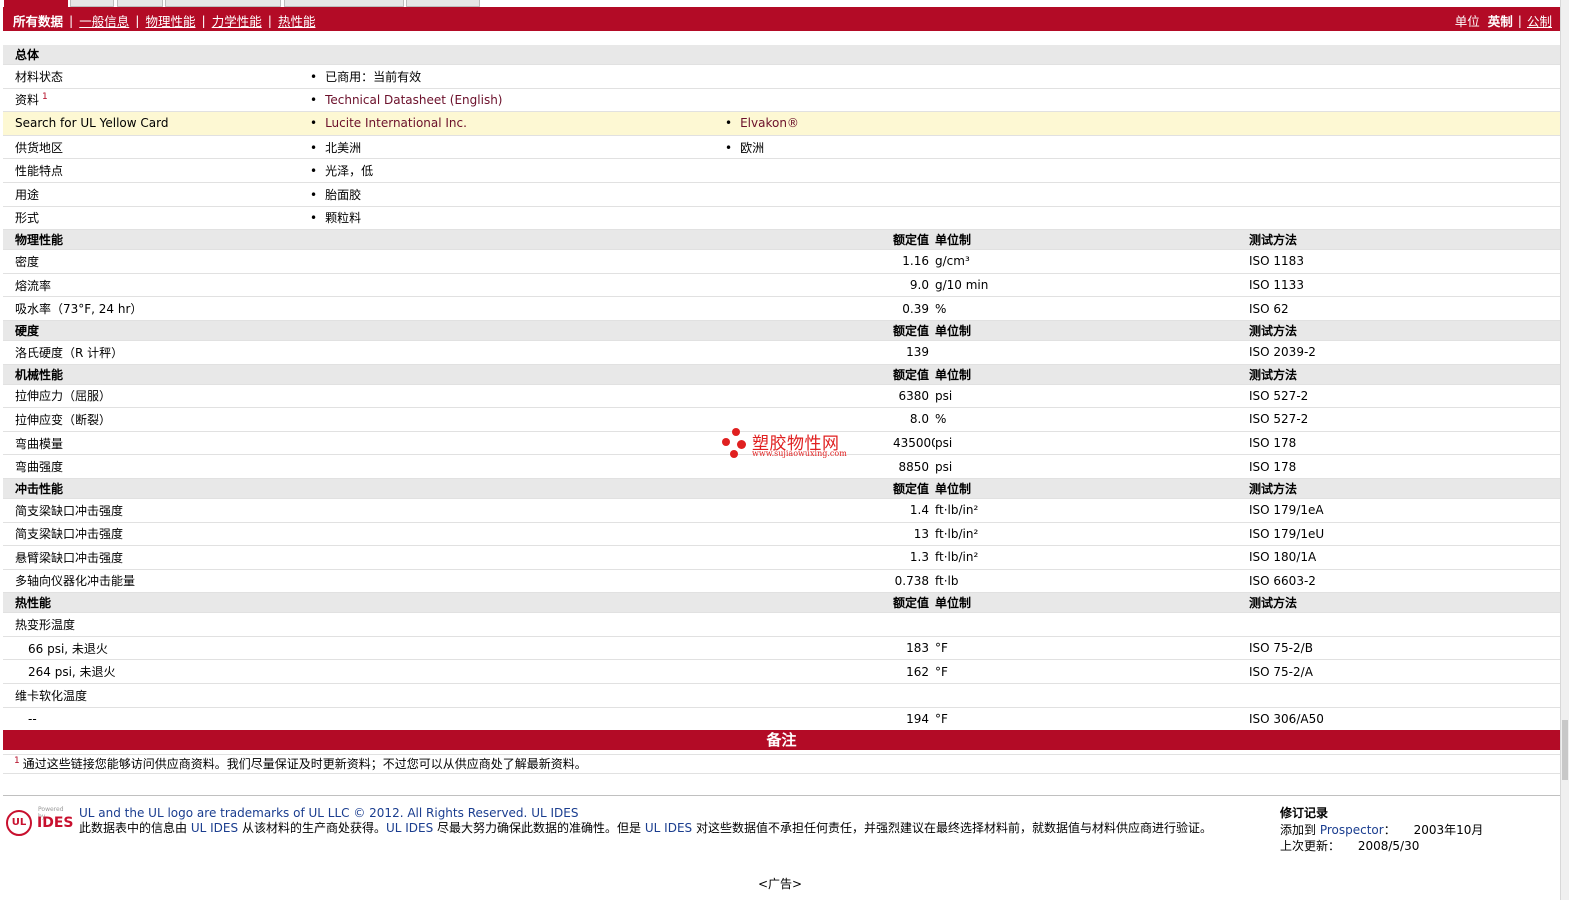 Image resolution: width=1590 pixels, height=900 pixels. I want to click on table-row: 形式 颗粒料, so click(781, 218).